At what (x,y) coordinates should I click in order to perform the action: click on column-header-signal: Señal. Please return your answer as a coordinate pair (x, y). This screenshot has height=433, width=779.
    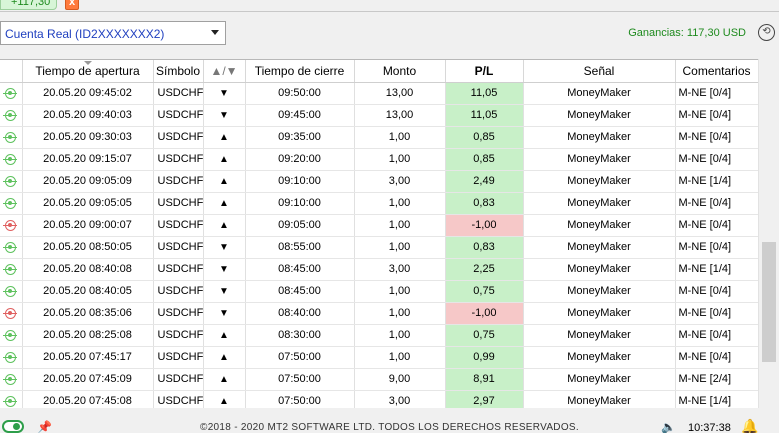
    Looking at the image, I should click on (599, 71).